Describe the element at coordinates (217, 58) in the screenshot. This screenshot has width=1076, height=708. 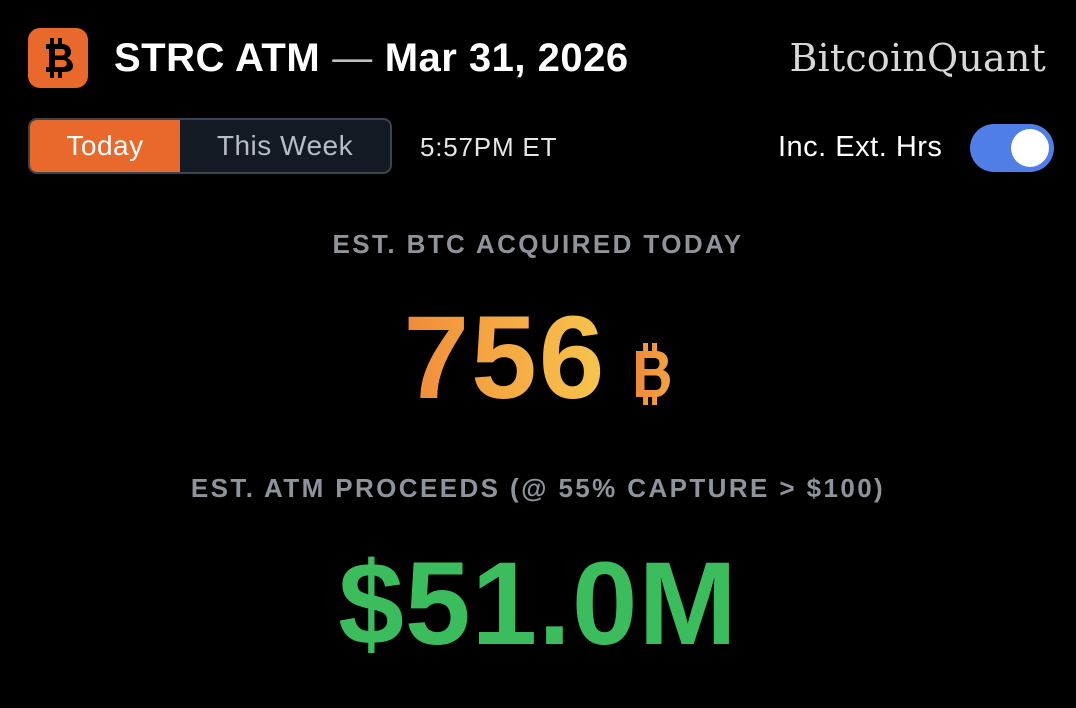
I see `title-ticker: STRC ATM` at that location.